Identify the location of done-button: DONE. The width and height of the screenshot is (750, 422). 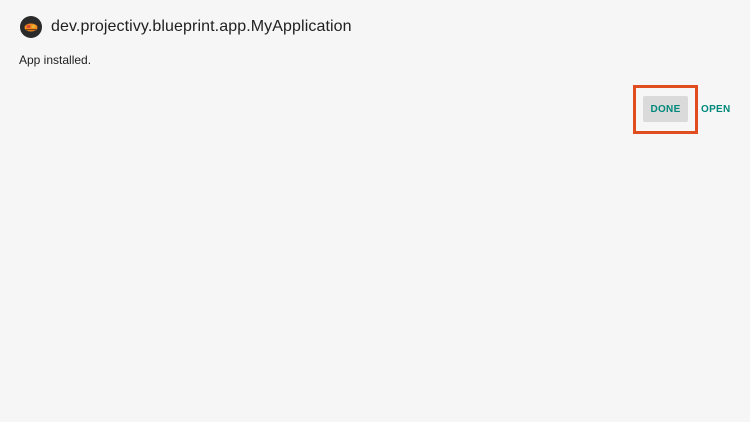
(665, 109).